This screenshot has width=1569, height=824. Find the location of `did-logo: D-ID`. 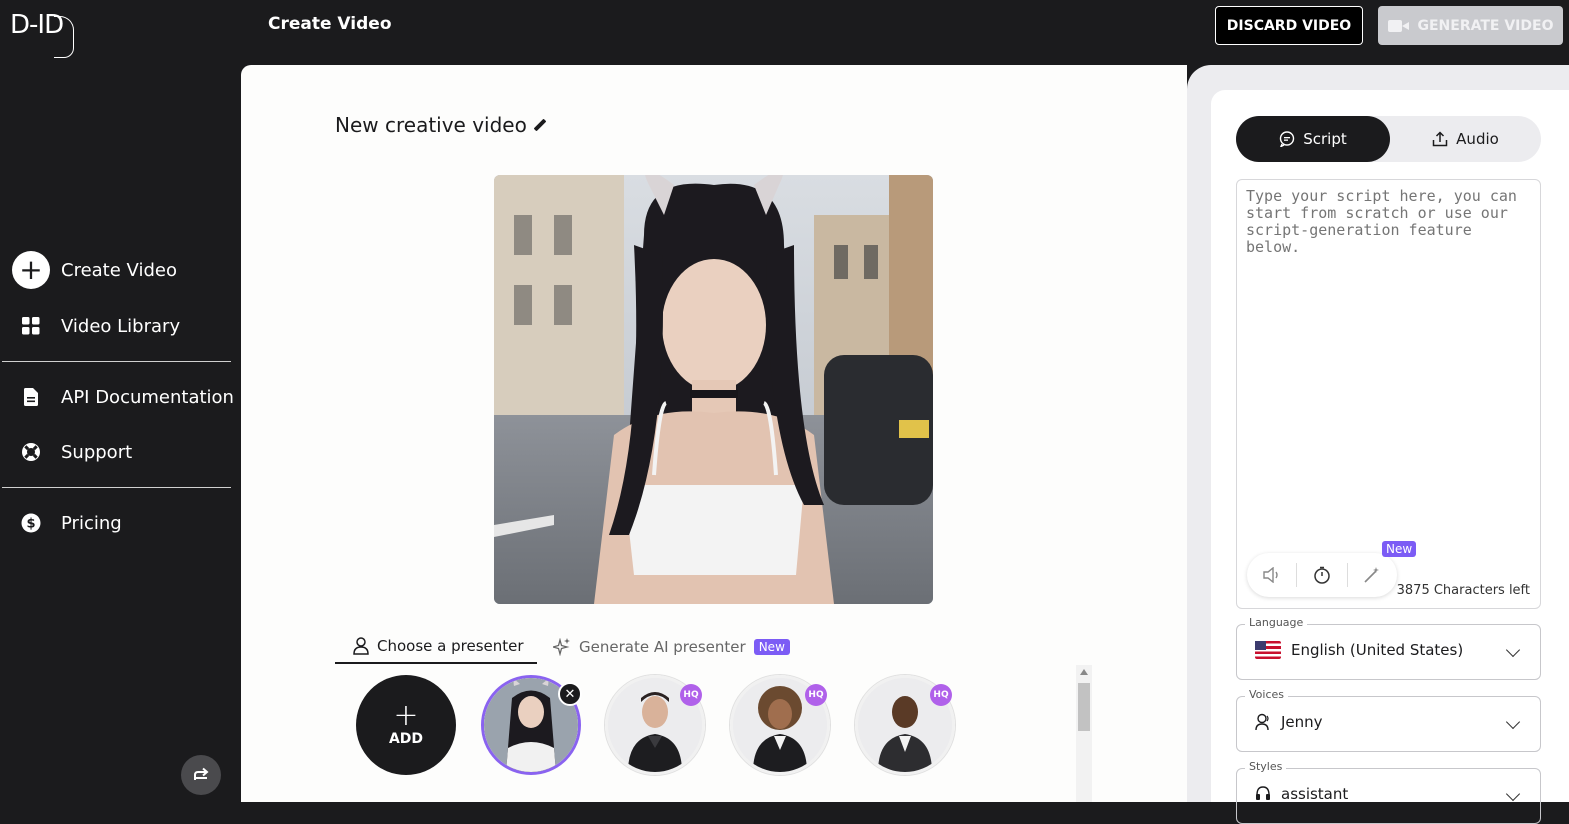

did-logo: D-ID is located at coordinates (42, 34).